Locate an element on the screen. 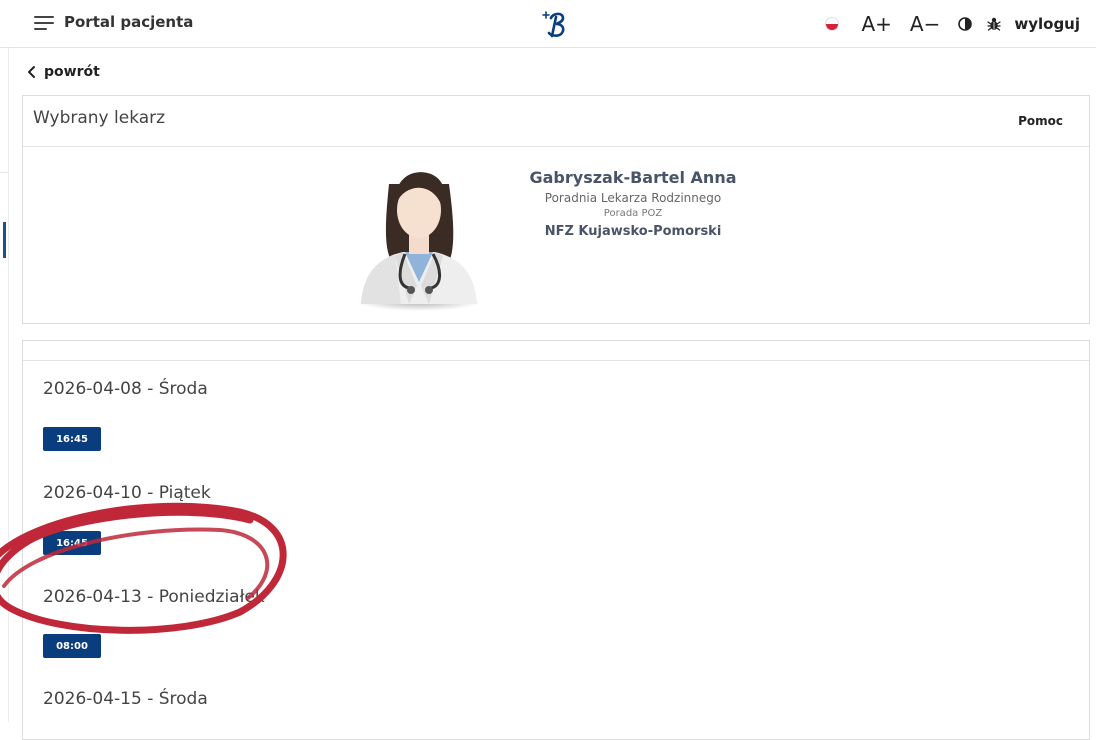 Image resolution: width=1096 pixels, height=740 pixels. flag-pl-icon is located at coordinates (832, 24).